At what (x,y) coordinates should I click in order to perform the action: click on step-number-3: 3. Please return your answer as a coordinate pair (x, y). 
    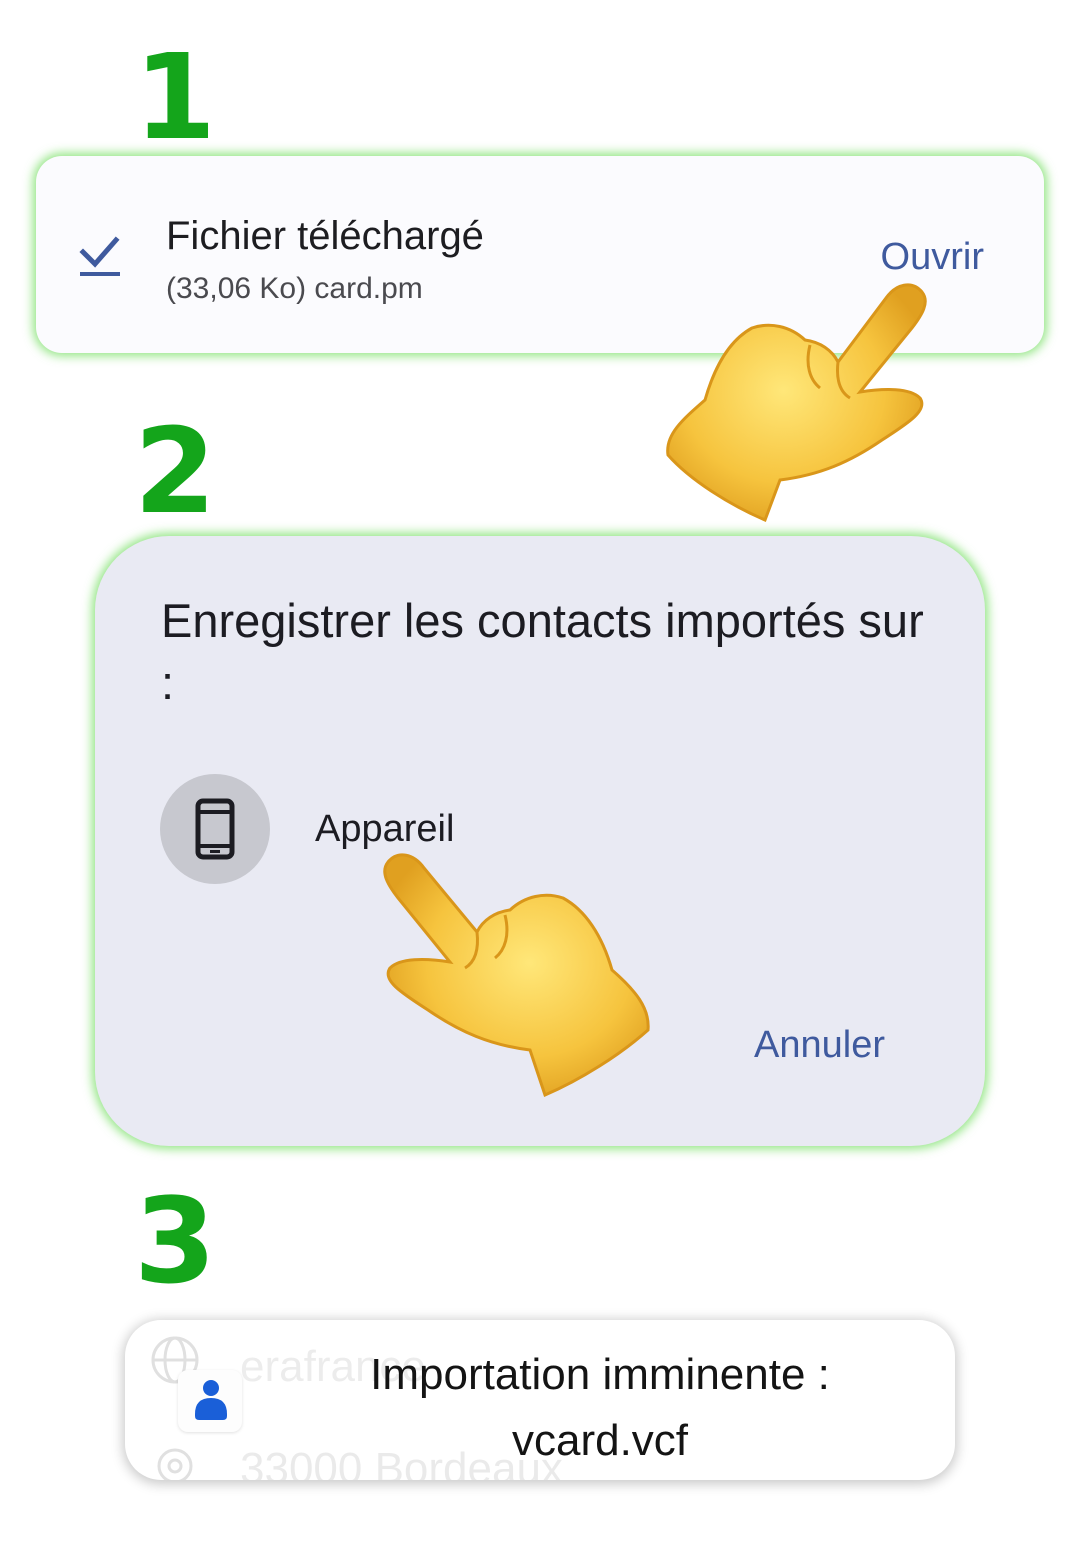
    Looking at the image, I should click on (175, 1241).